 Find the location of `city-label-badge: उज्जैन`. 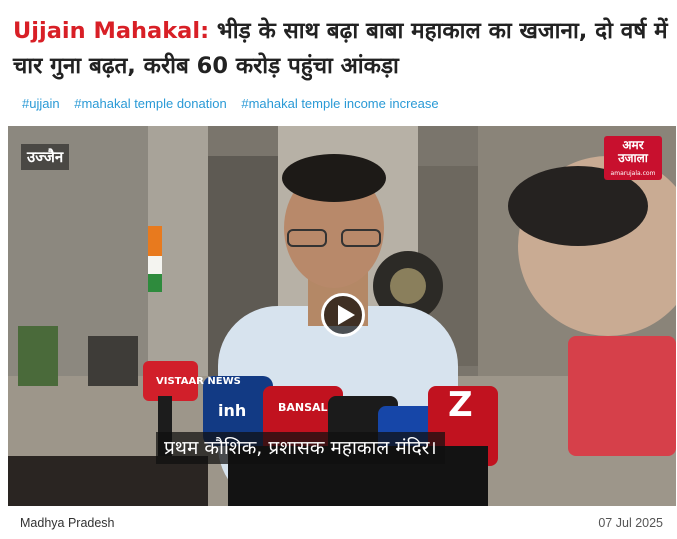

city-label-badge: उज्जैन is located at coordinates (45, 157).